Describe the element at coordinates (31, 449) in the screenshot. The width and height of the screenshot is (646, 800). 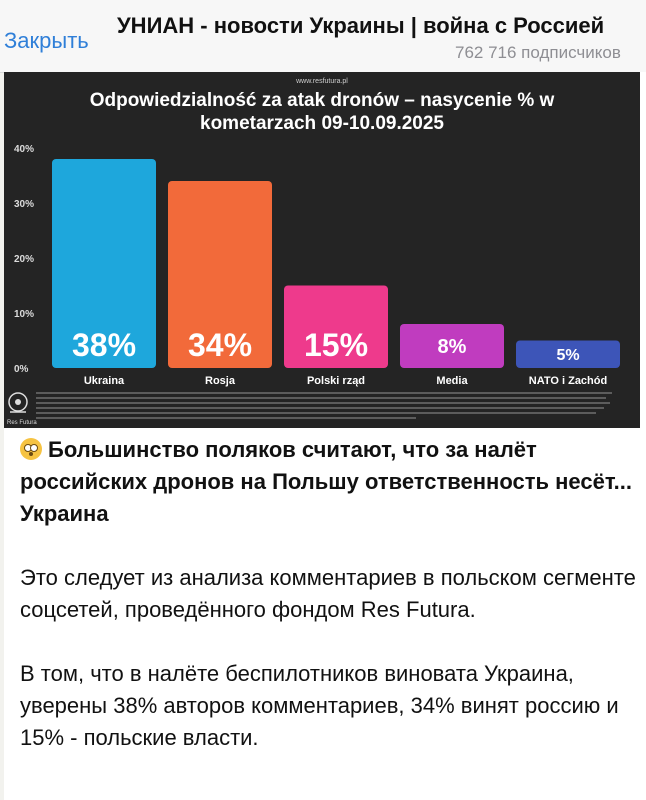
I see `flushed-face-icon` at that location.